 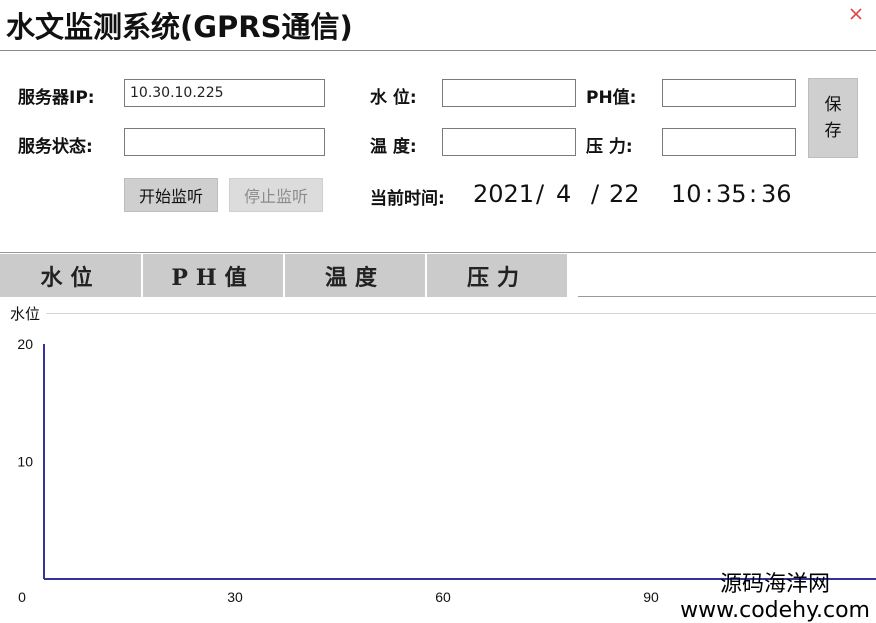 What do you see at coordinates (355, 275) in the screenshot?
I see `tab-temperature: 温度` at bounding box center [355, 275].